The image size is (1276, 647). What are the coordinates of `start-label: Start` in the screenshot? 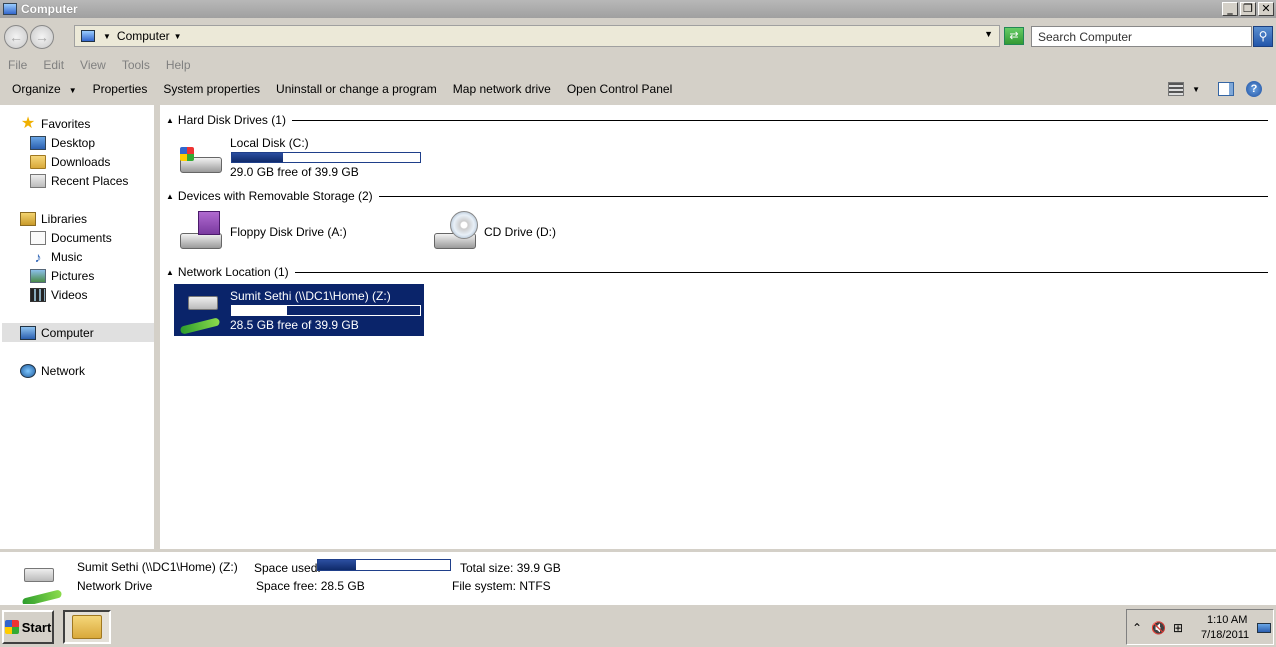 It's located at (36, 627).